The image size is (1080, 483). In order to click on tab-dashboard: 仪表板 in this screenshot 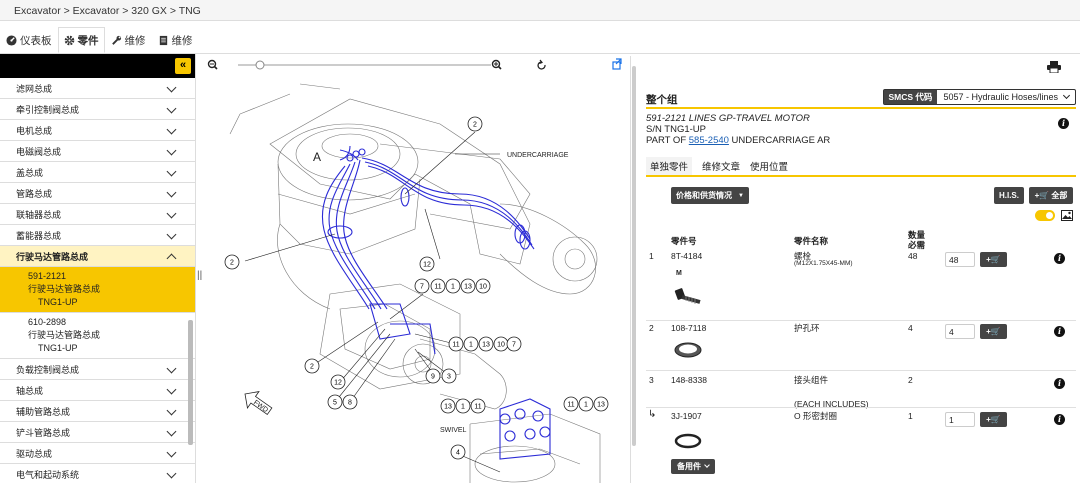, I will do `click(29, 40)`.